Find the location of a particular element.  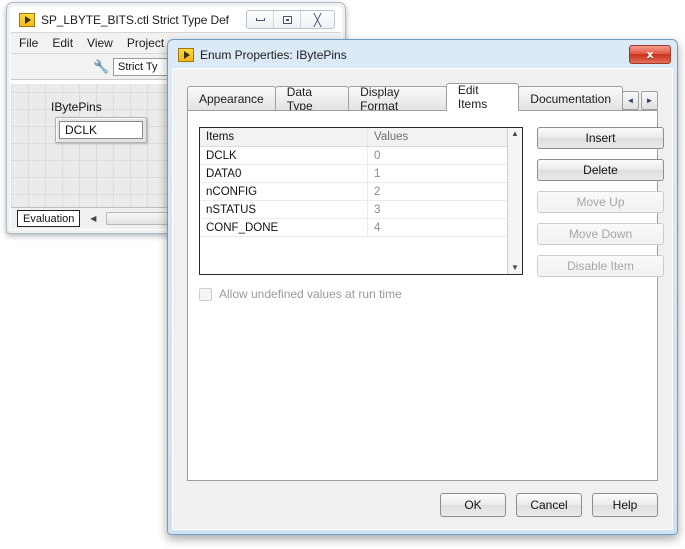

delete-button: Delete is located at coordinates (600, 170).